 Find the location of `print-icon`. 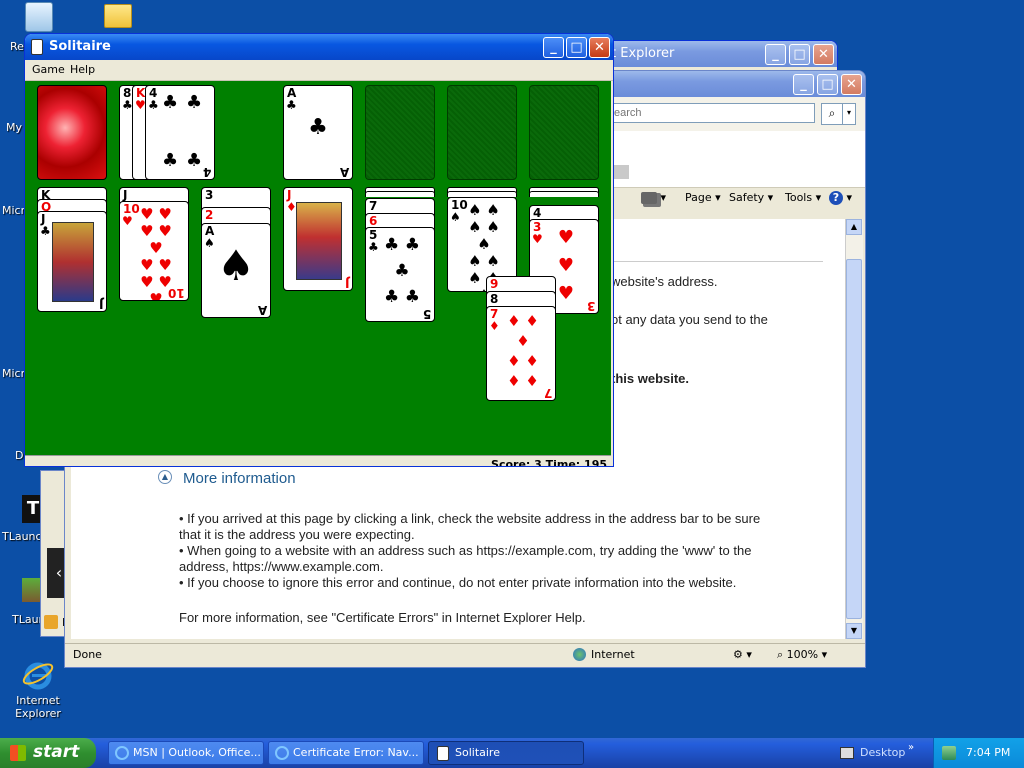

print-icon is located at coordinates (649, 198).